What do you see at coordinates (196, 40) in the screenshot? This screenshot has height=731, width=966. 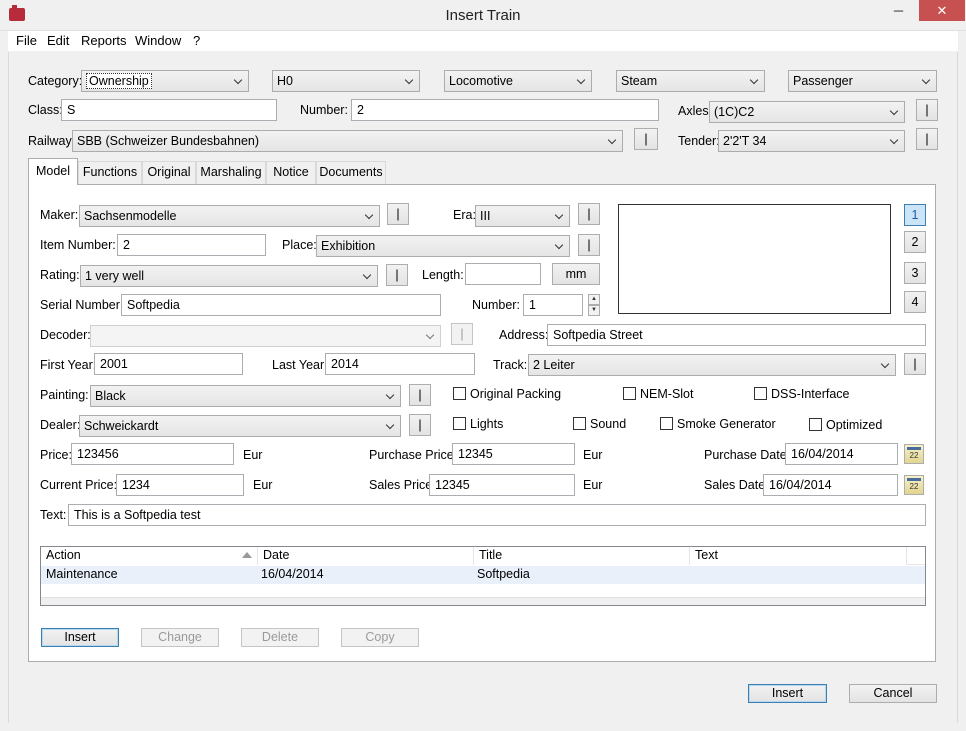 I see `menu-help: ?` at bounding box center [196, 40].